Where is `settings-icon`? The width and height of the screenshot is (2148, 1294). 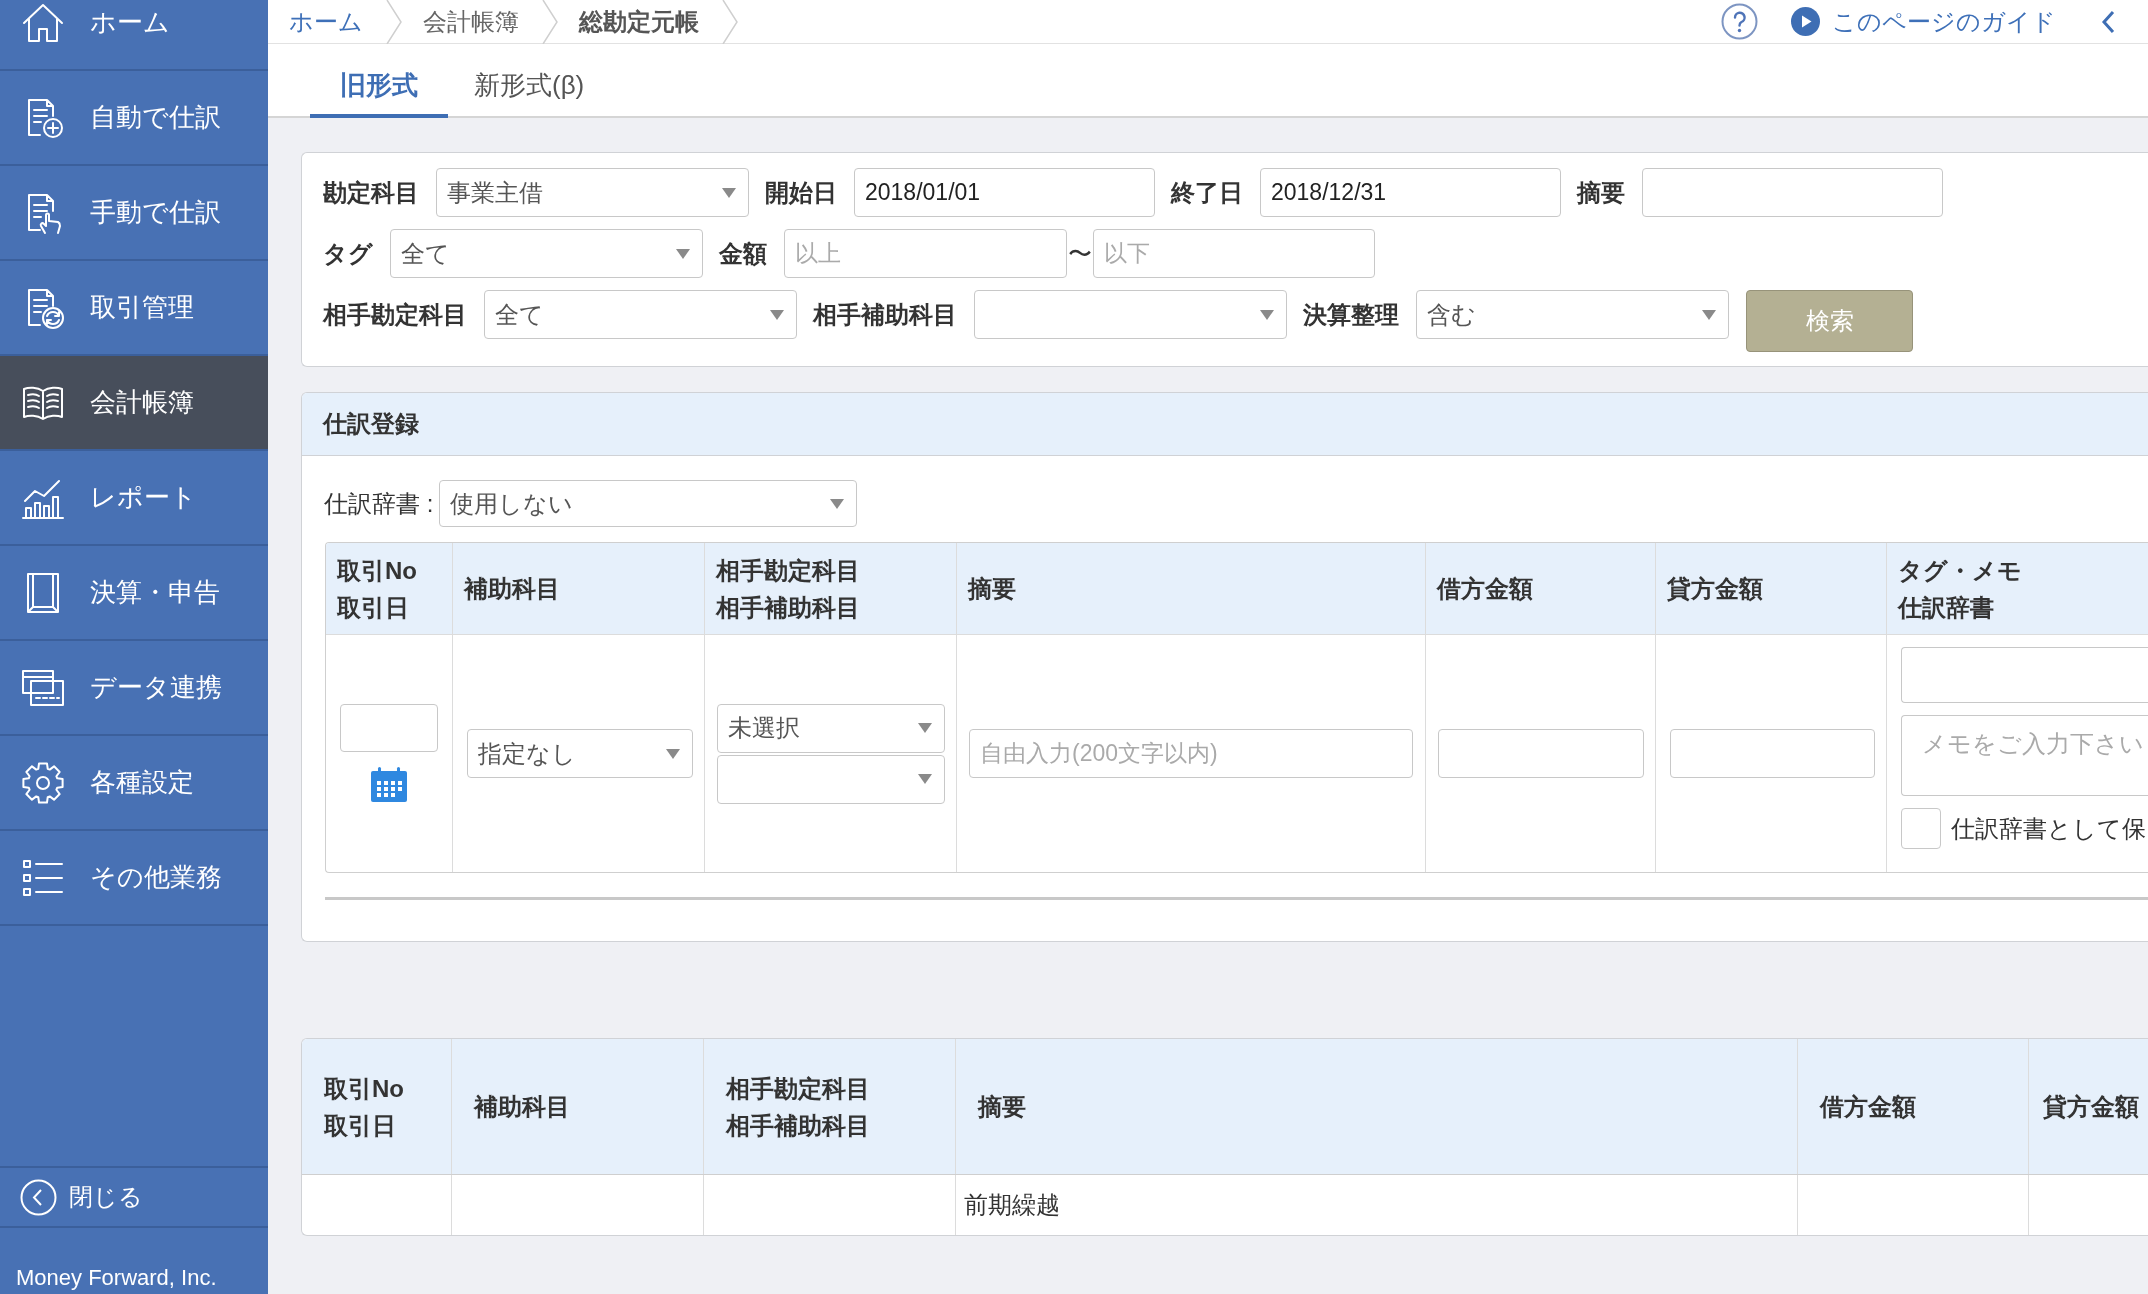
settings-icon is located at coordinates (43, 782).